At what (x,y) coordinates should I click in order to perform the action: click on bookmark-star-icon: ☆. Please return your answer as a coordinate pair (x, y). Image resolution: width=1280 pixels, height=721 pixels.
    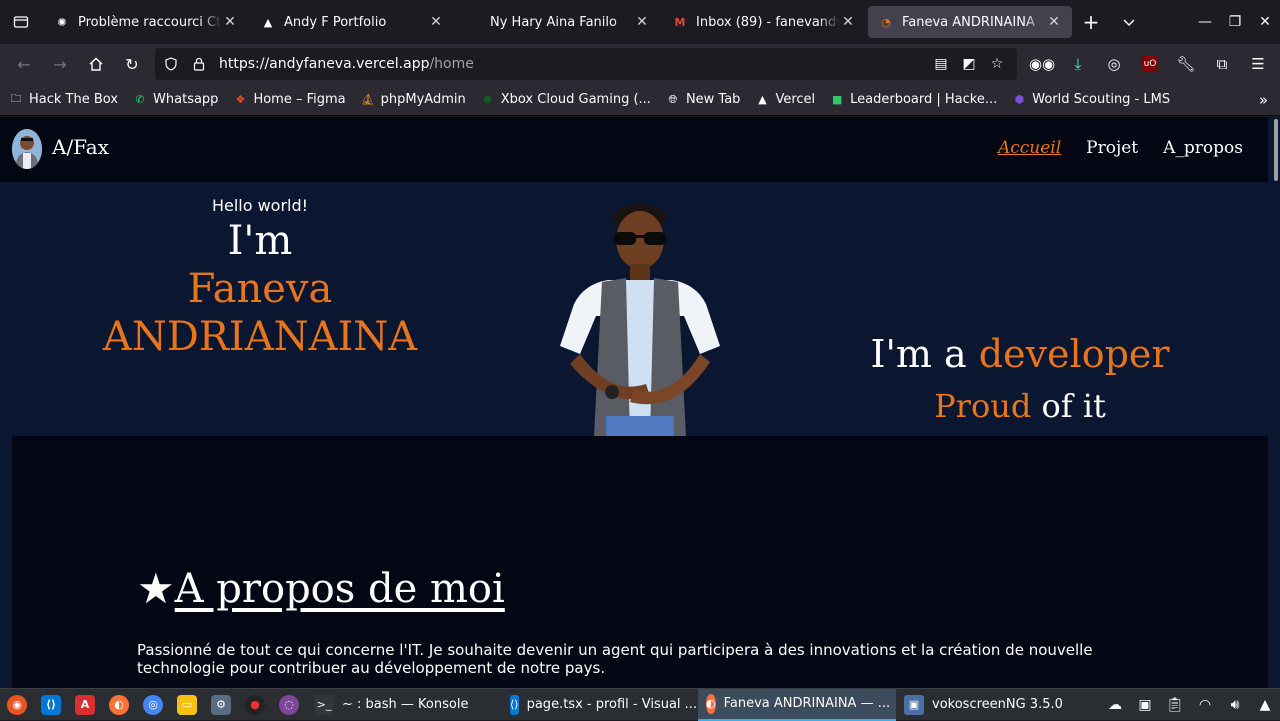
    Looking at the image, I should click on (997, 64).